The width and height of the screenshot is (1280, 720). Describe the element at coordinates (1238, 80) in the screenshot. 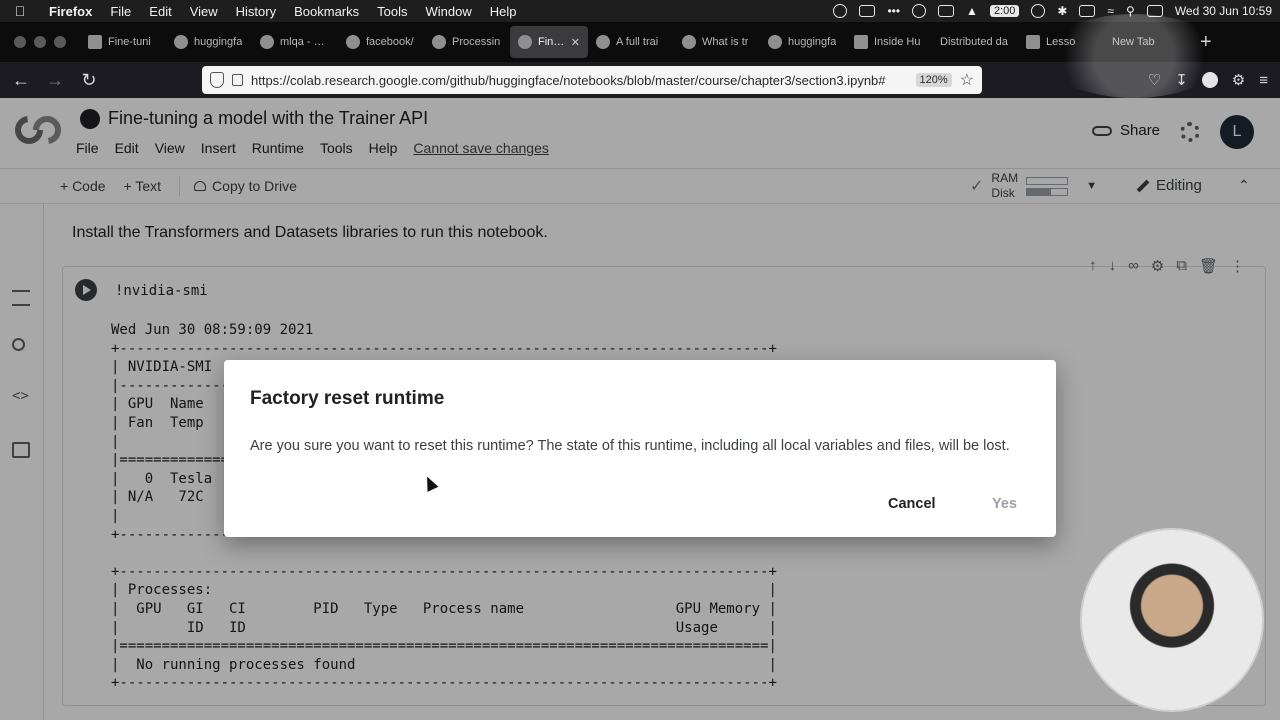

I see `extension-icon: ⚙` at that location.